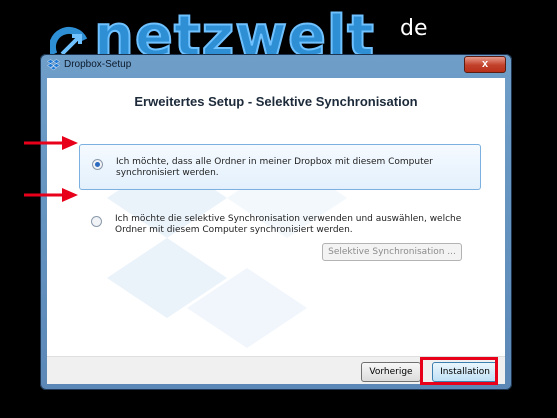  I want to click on title-bar: Dropbox-Setup x, so click(276, 65).